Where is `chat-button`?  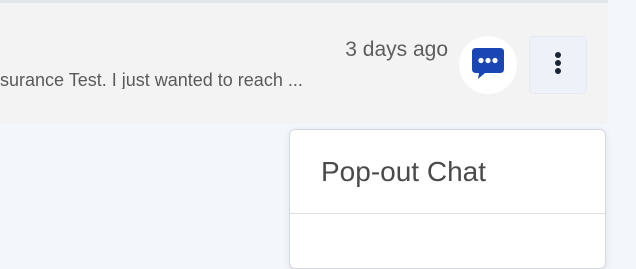
chat-button is located at coordinates (488, 65).